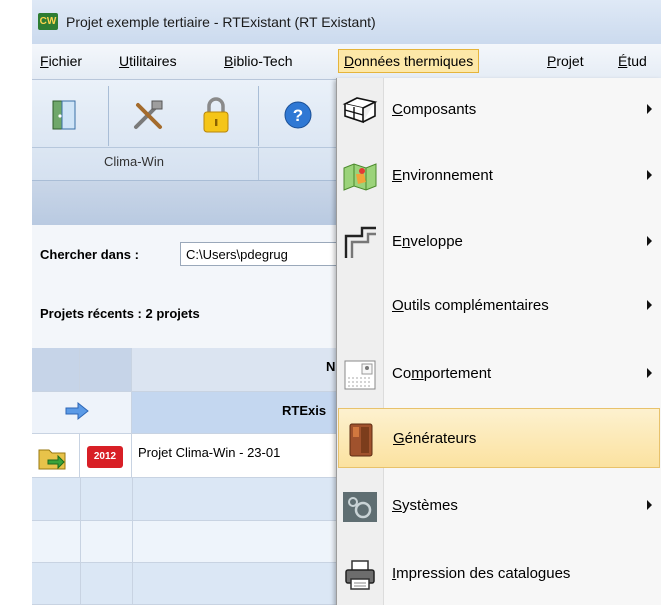 Image resolution: width=661 pixels, height=605 pixels. I want to click on menu-item-label: Composants, so click(434, 109).